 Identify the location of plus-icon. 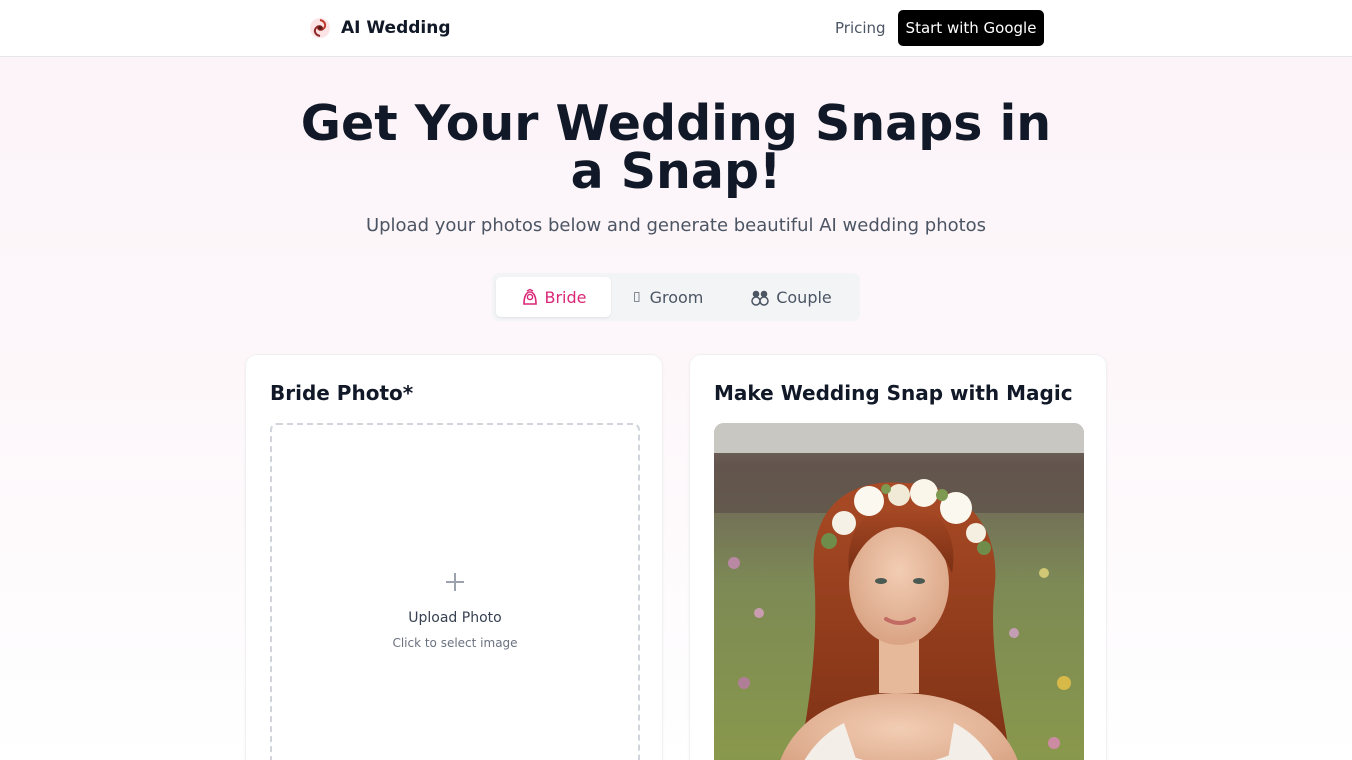
(455, 582).